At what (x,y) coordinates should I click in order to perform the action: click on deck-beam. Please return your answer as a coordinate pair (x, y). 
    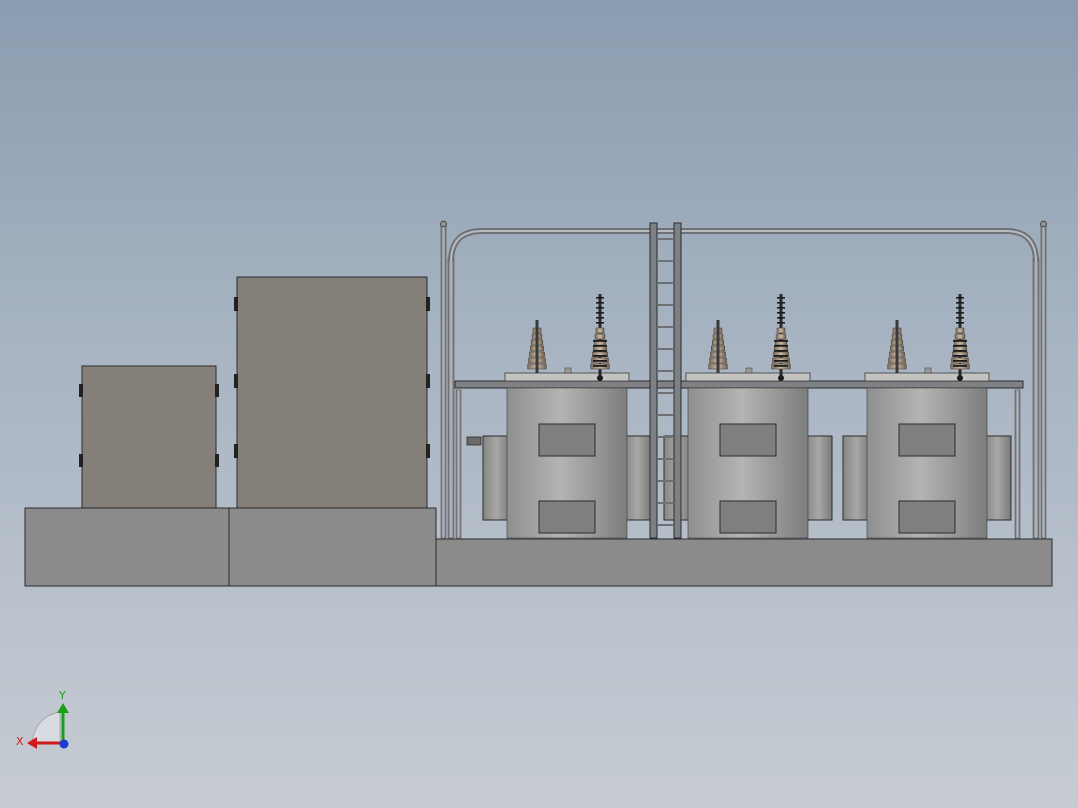
    Looking at the image, I should click on (739, 384).